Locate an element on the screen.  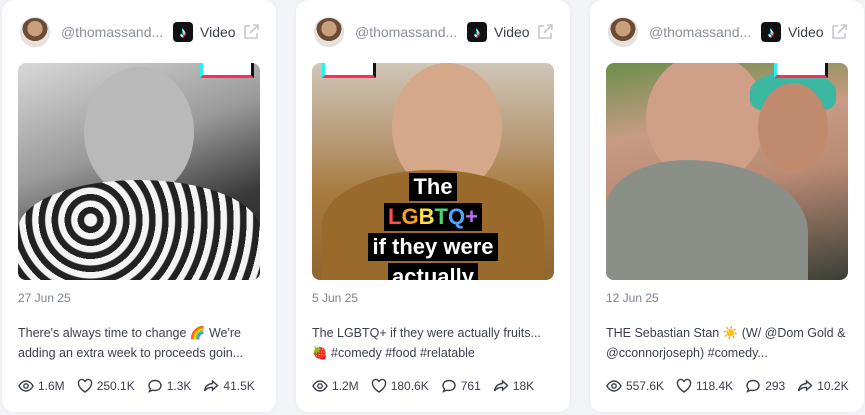
shares-count: 18K is located at coordinates (523, 386).